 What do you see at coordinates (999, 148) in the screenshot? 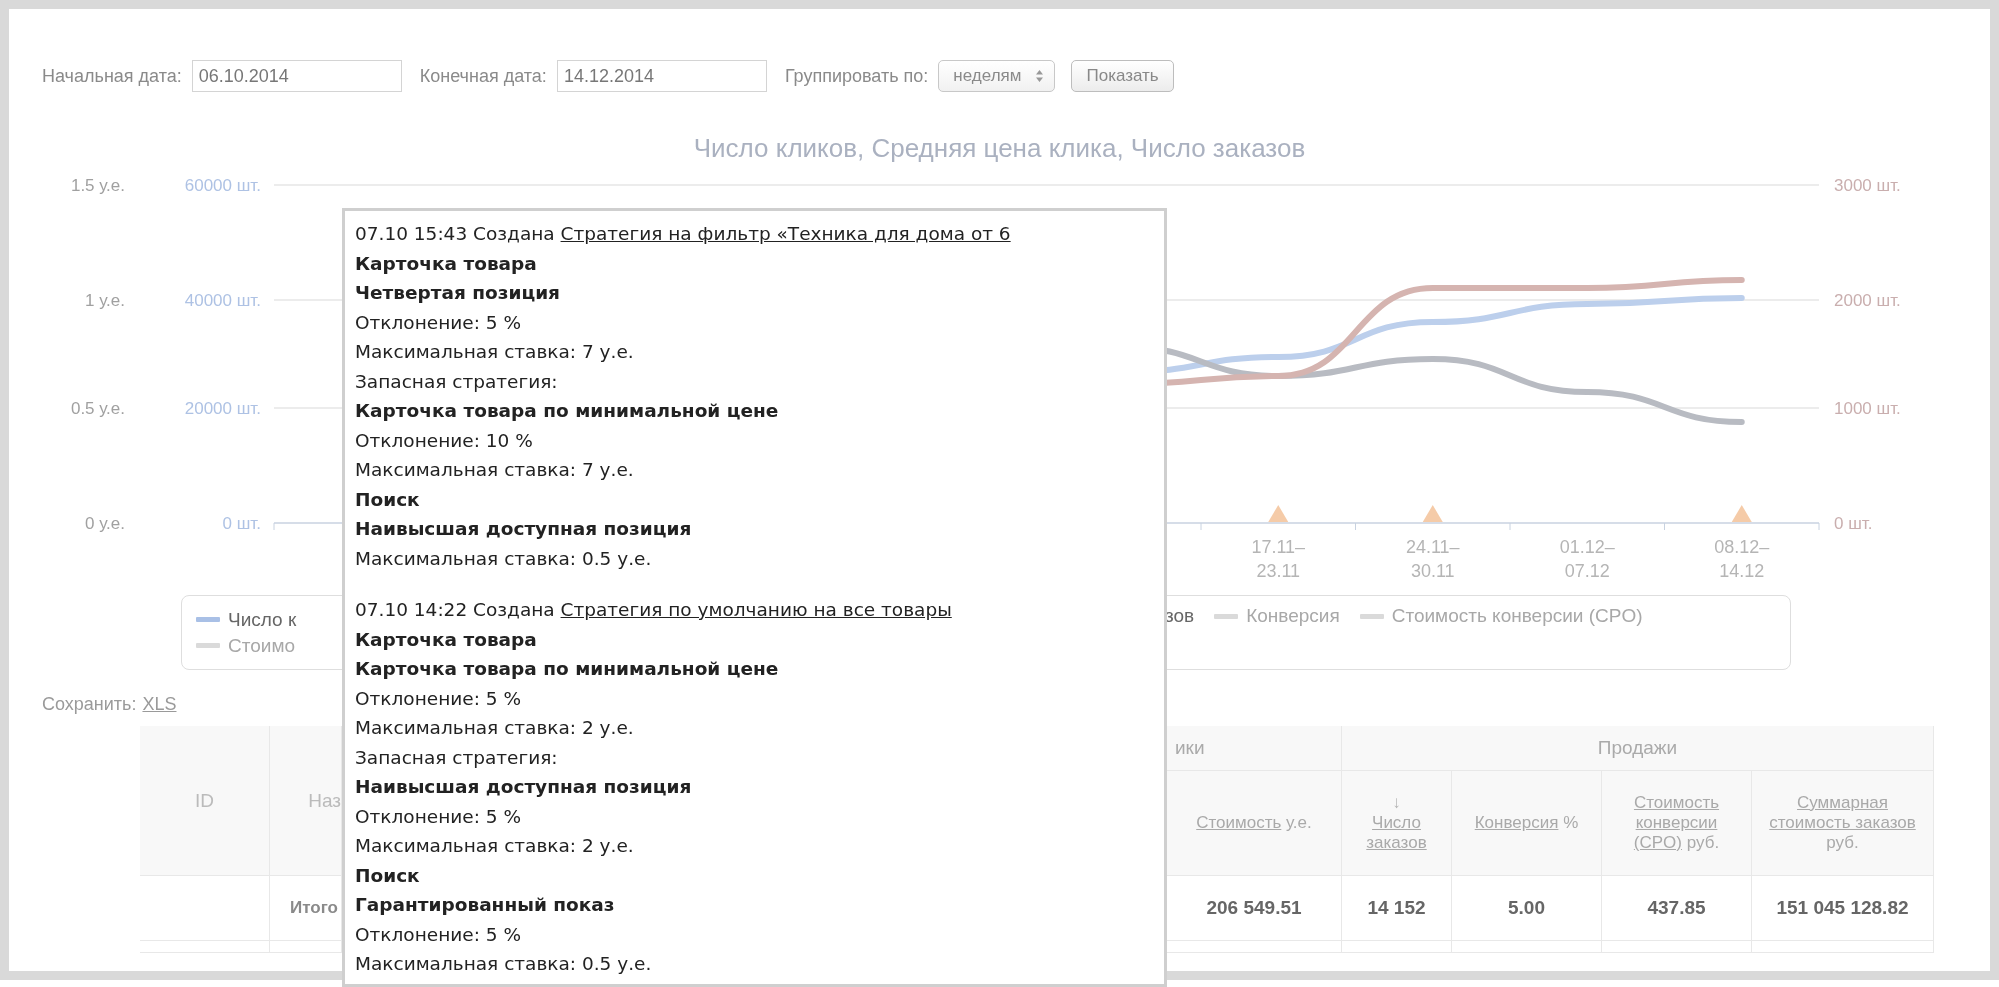
I see `chart-title: Число кликов, Средняя цена клика, Число заказов` at bounding box center [999, 148].